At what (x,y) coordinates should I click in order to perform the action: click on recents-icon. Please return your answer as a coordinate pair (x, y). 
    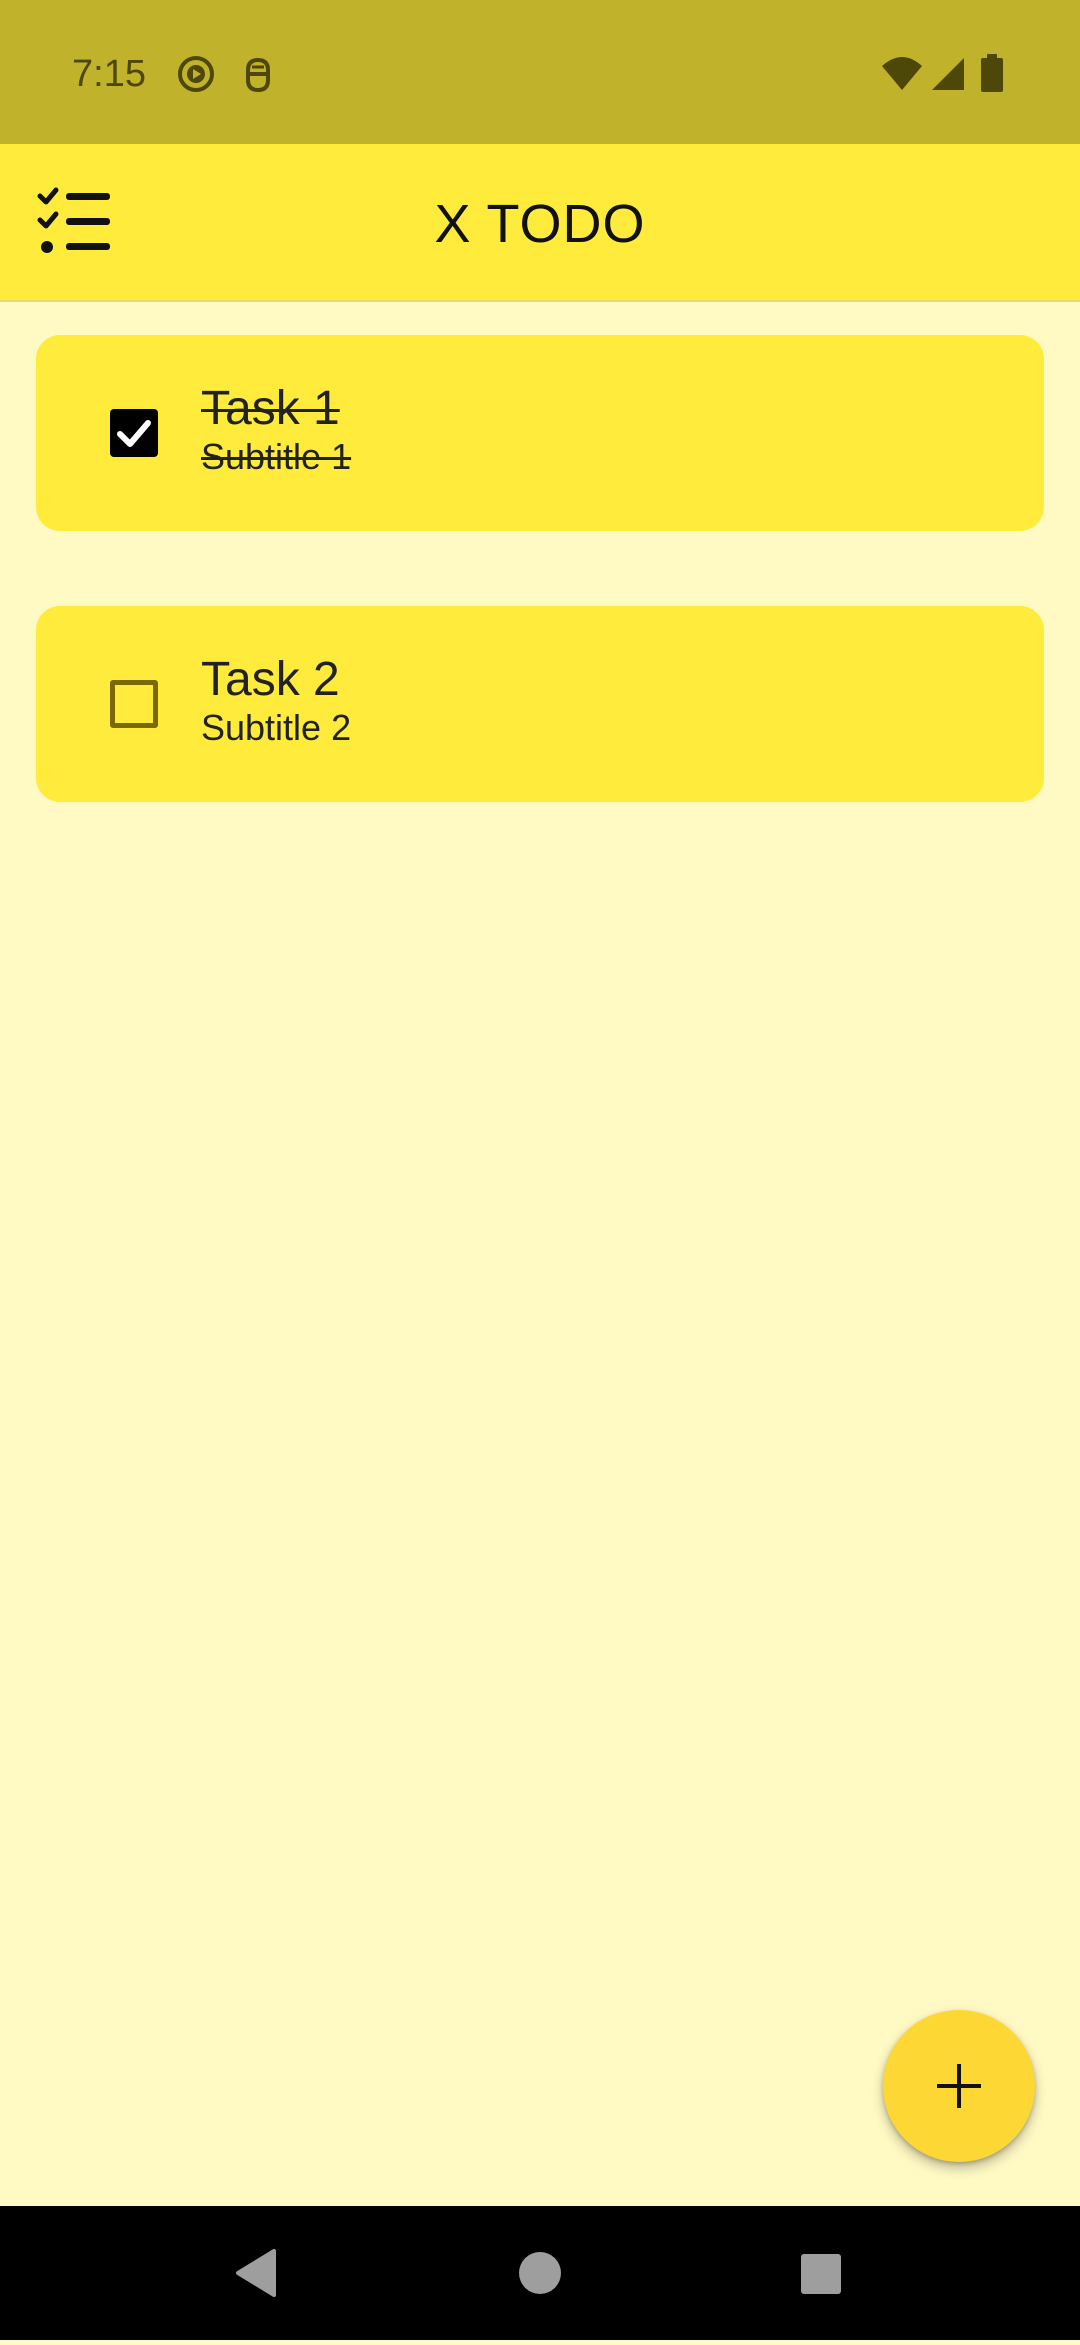
    Looking at the image, I should click on (820, 2273).